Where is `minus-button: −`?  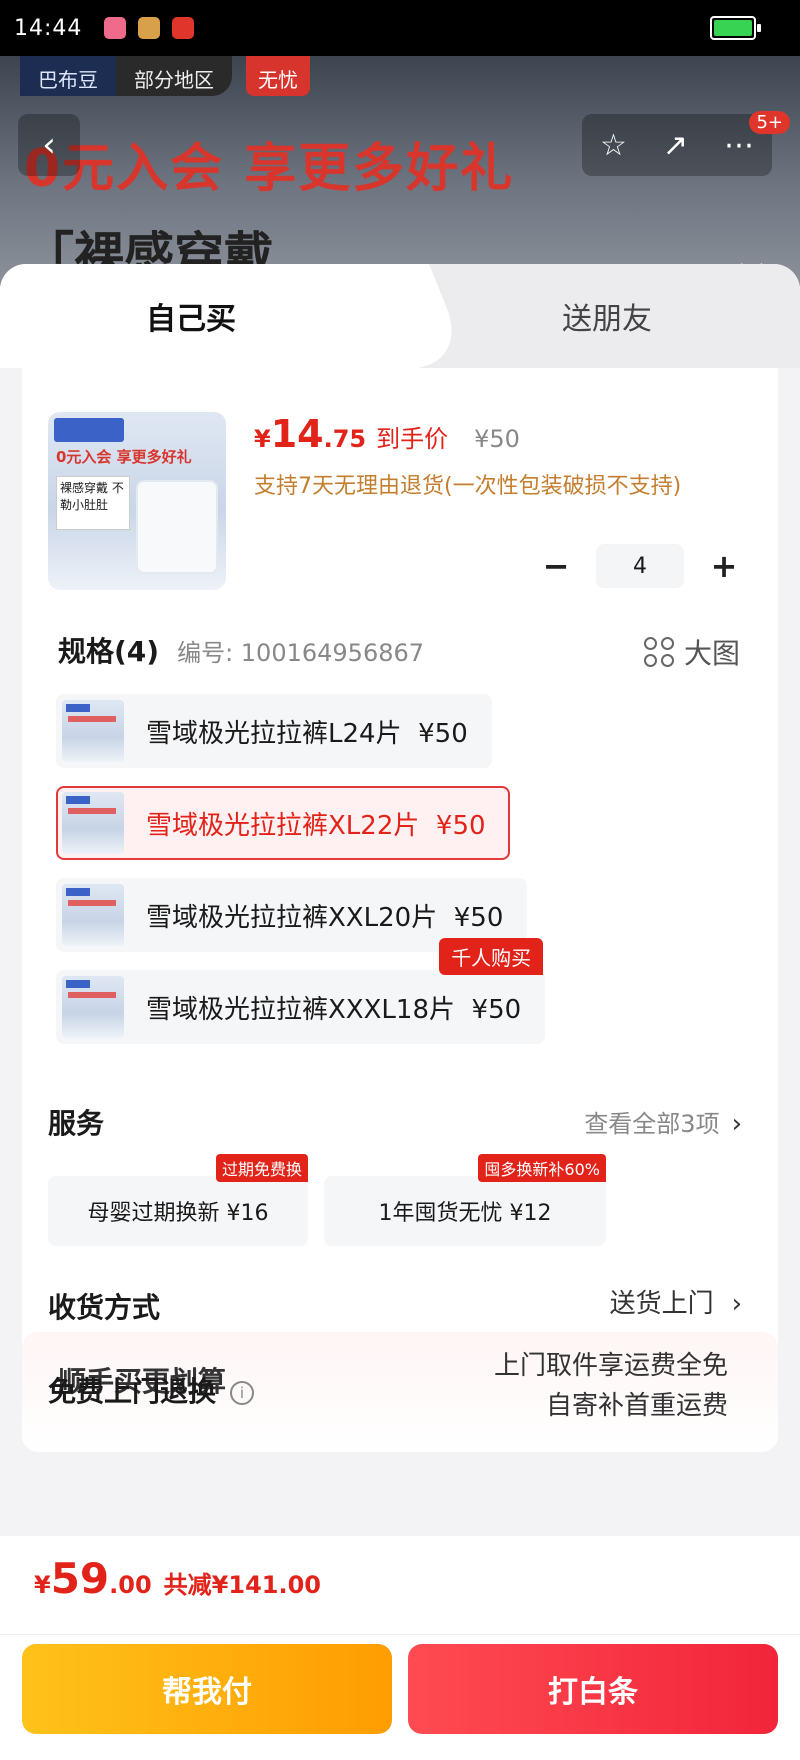
minus-button: − is located at coordinates (556, 566).